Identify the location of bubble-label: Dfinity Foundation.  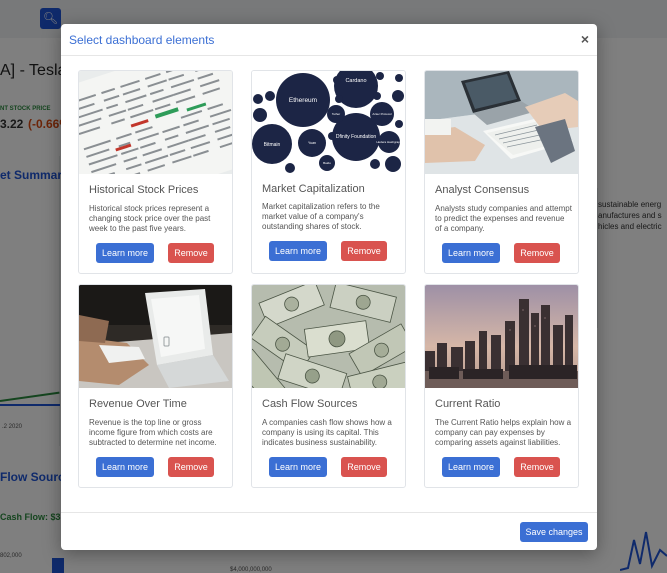
(356, 137).